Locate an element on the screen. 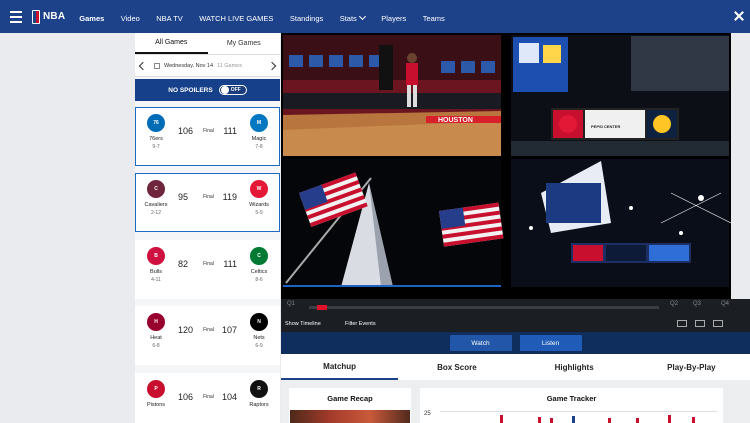 Image resolution: width=750 pixels, height=423 pixels. game-tracker-title: Game Tracker is located at coordinates (571, 398).